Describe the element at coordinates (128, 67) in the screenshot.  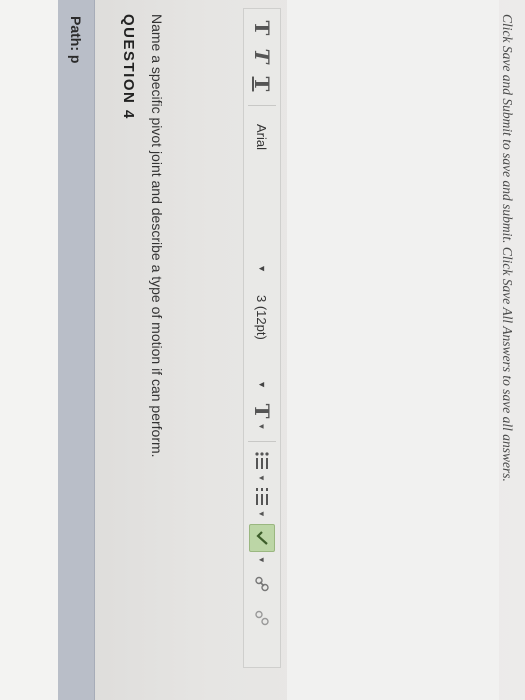
I see `question-title: QUESTION 4` at that location.